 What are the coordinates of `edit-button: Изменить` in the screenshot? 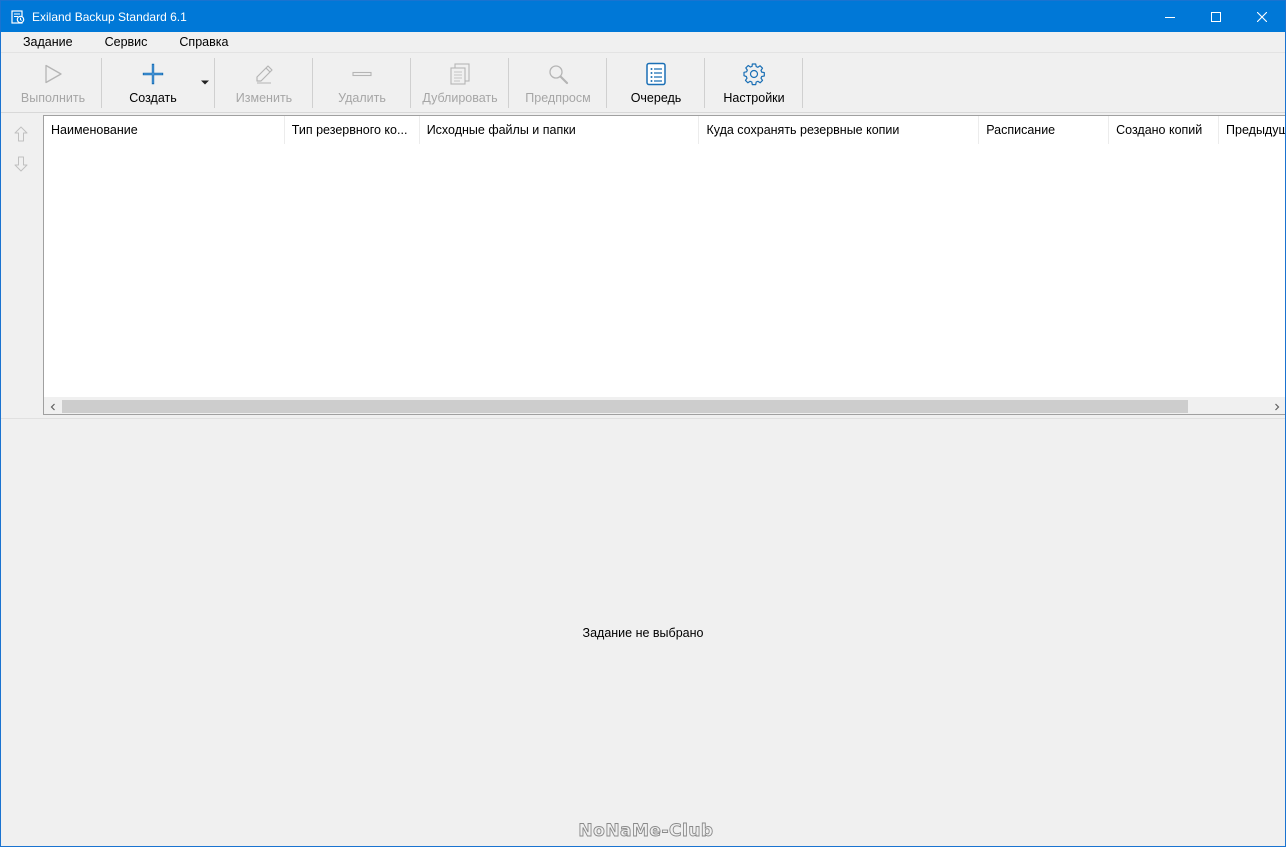 It's located at (264, 83).